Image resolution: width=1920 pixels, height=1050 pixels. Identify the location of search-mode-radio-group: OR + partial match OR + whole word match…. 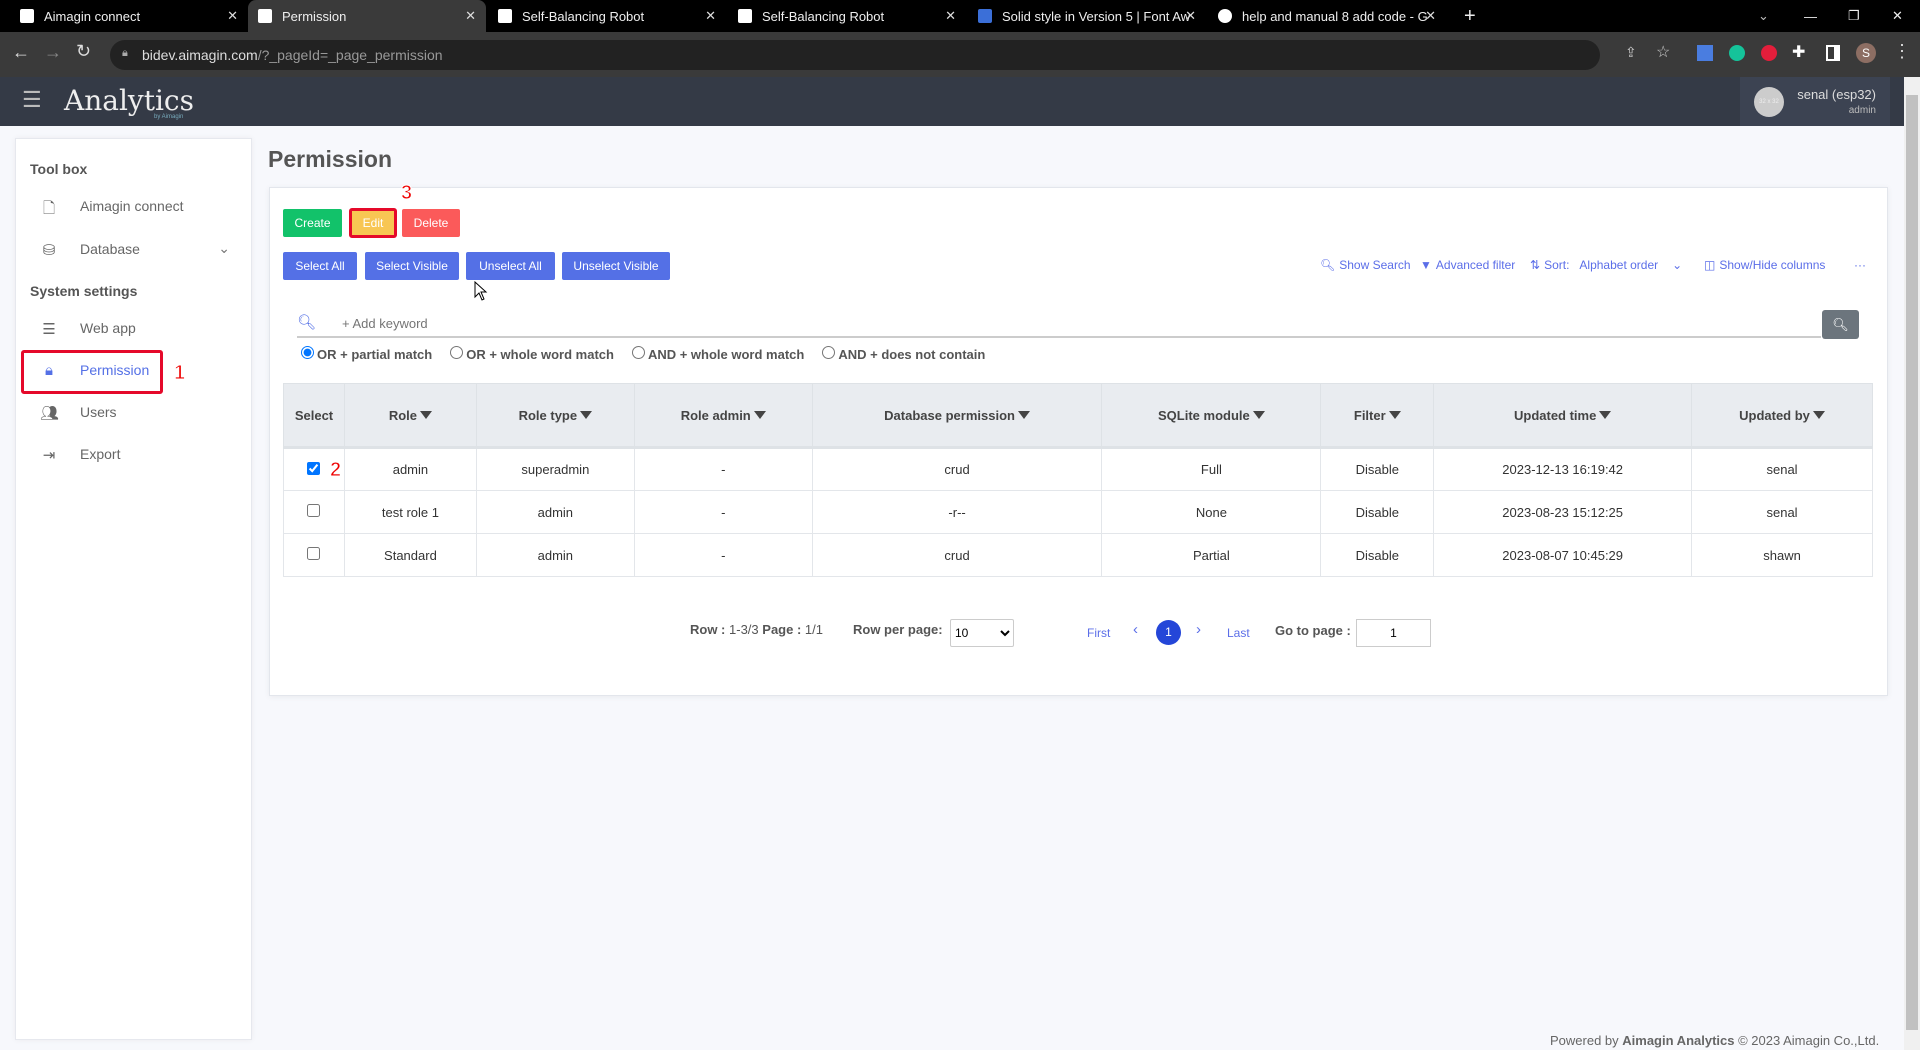
(643, 354).